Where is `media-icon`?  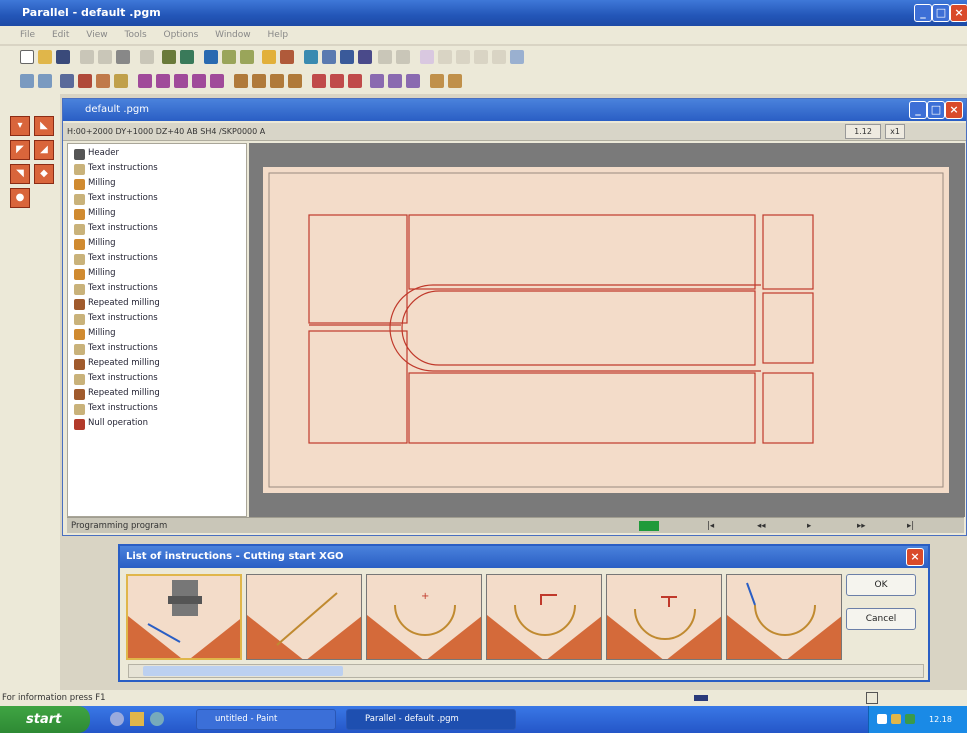 media-icon is located at coordinates (157, 719).